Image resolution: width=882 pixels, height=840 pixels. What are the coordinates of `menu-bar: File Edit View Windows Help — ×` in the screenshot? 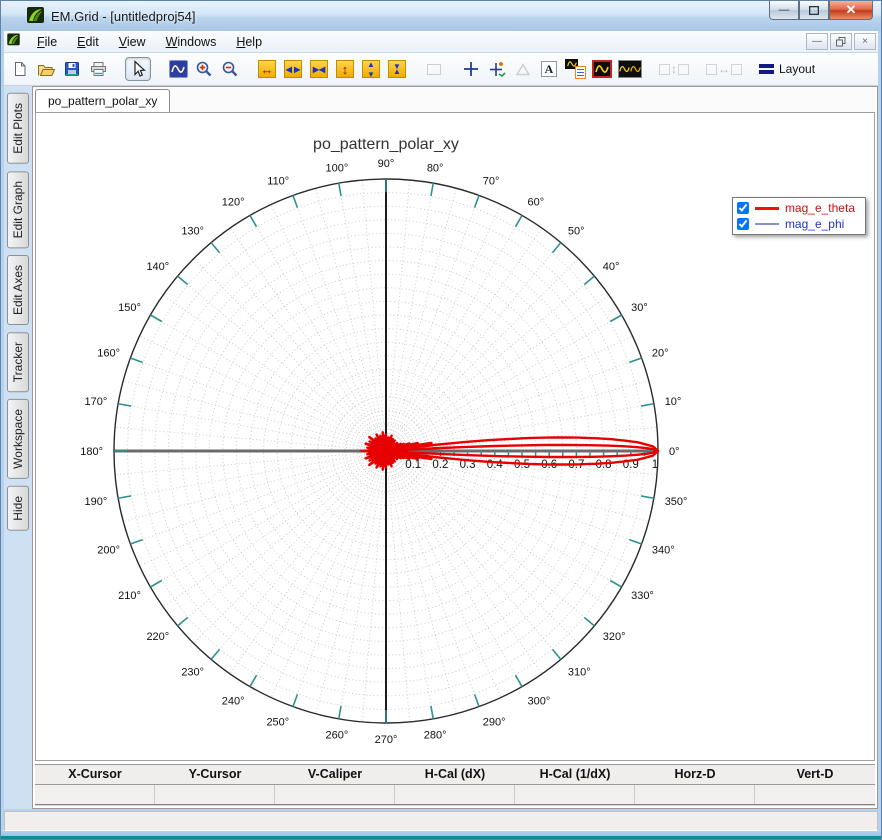 It's located at (441, 42).